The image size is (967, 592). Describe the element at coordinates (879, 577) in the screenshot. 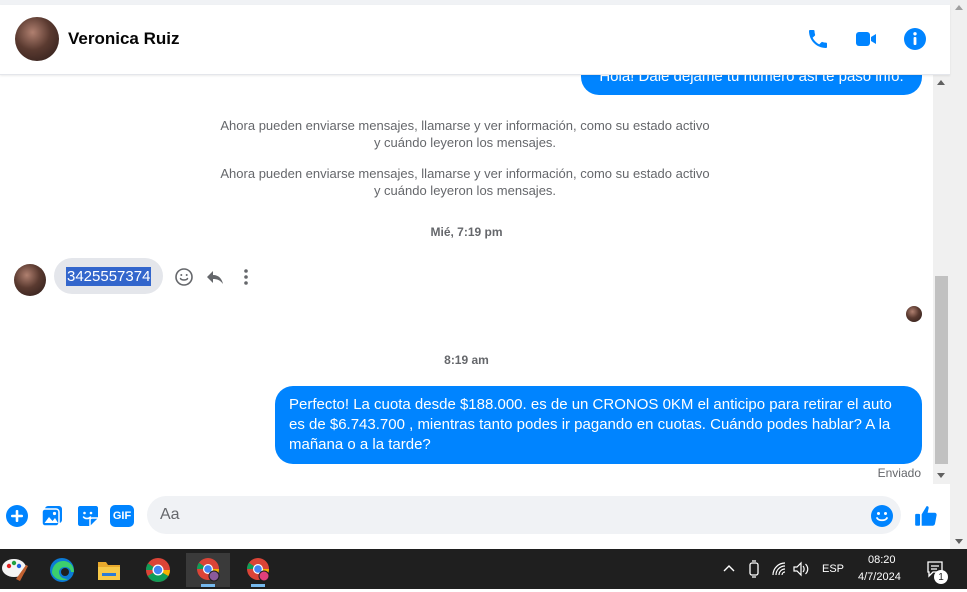

I see `clock-date: 4/7/2024` at that location.